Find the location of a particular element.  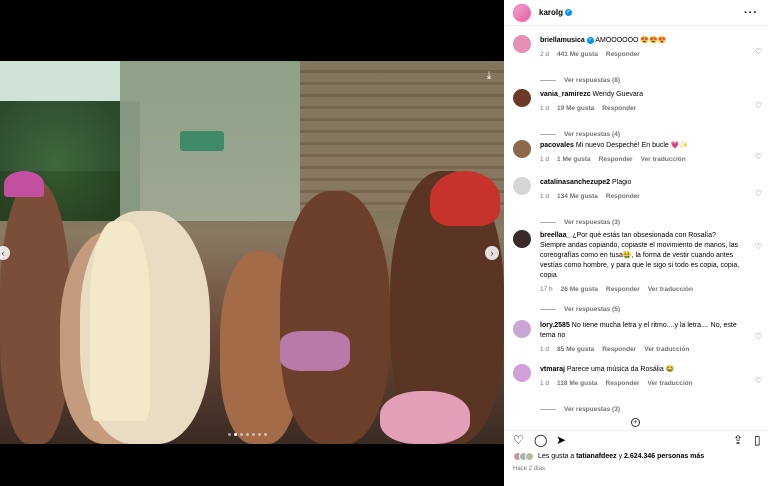

carousel-dots is located at coordinates (247, 434).